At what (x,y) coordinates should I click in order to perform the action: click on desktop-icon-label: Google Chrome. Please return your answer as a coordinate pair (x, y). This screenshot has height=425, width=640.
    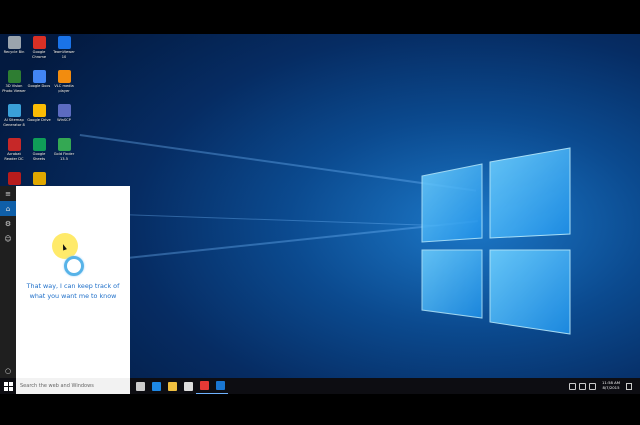
    Looking at the image, I should click on (39, 54).